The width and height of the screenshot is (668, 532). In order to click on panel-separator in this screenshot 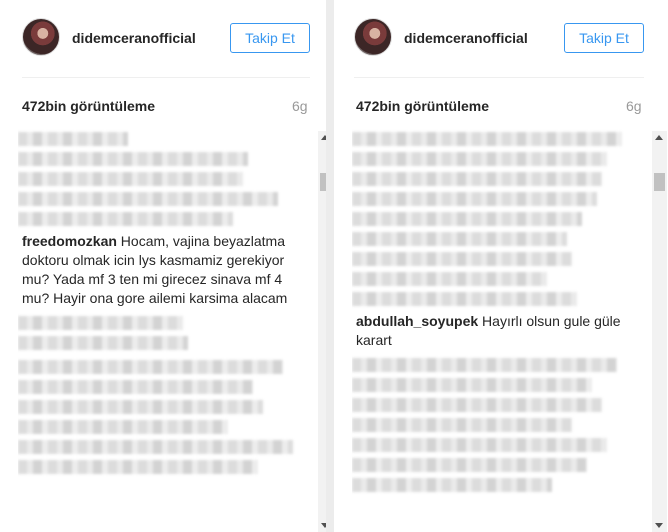, I will do `click(330, 266)`.